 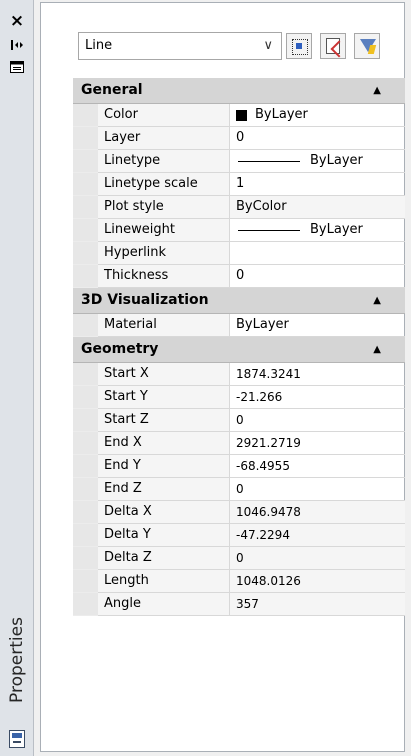 What do you see at coordinates (333, 46) in the screenshot?
I see `select-objects-button` at bounding box center [333, 46].